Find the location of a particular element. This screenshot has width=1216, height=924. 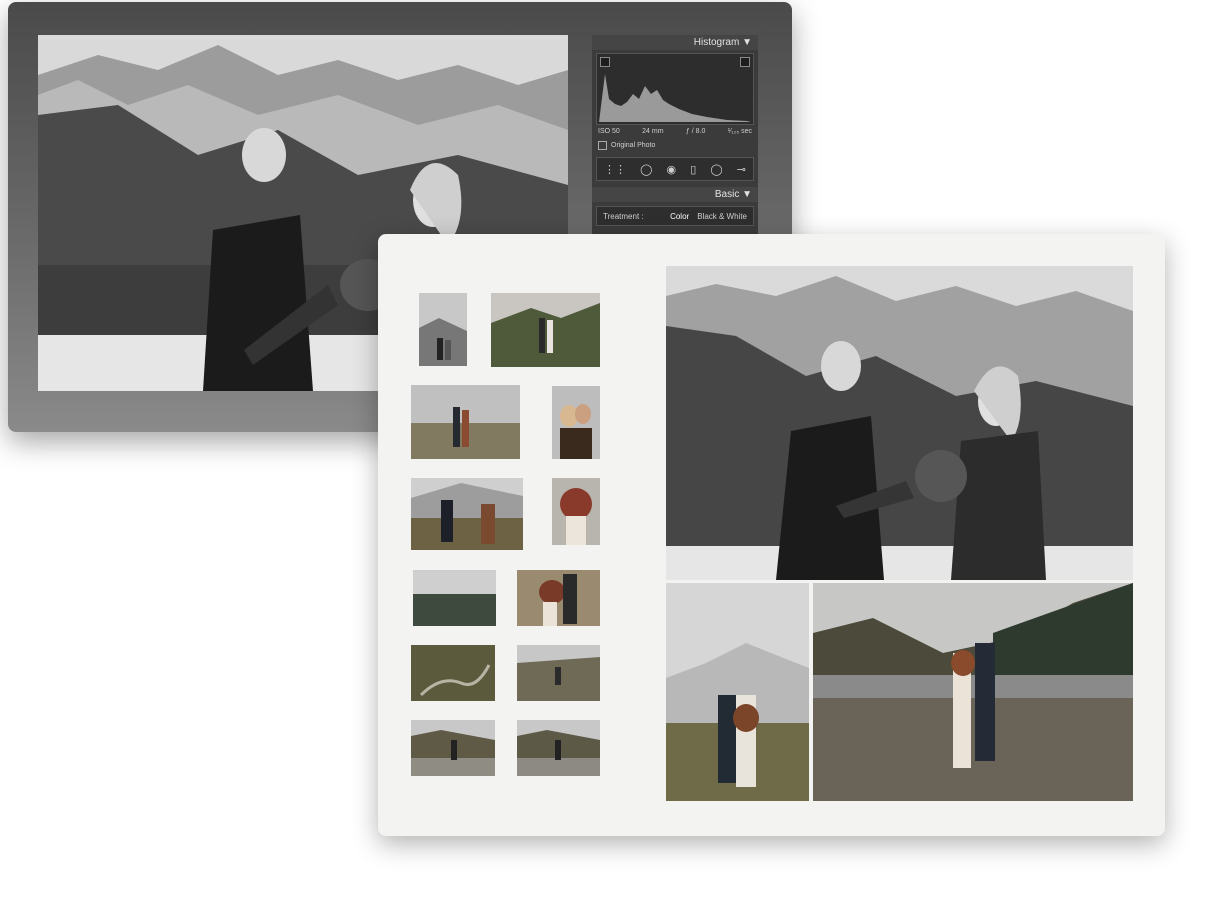

spread-main-photo is located at coordinates (899, 423).